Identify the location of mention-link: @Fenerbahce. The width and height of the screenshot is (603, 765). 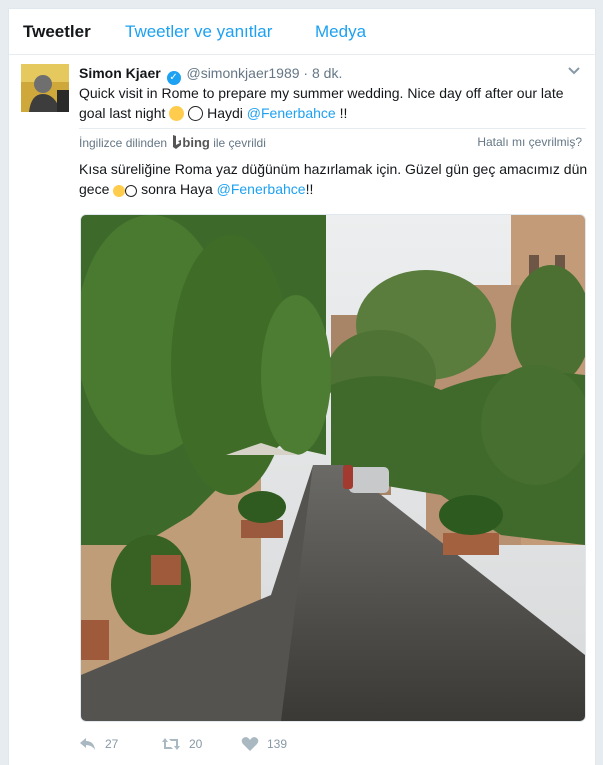
(291, 113).